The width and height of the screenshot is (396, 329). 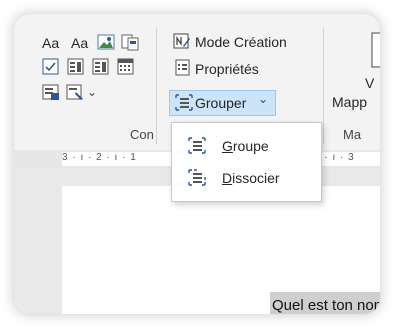 I want to click on menu-item-dissocier: Dissocier, so click(x=246, y=178).